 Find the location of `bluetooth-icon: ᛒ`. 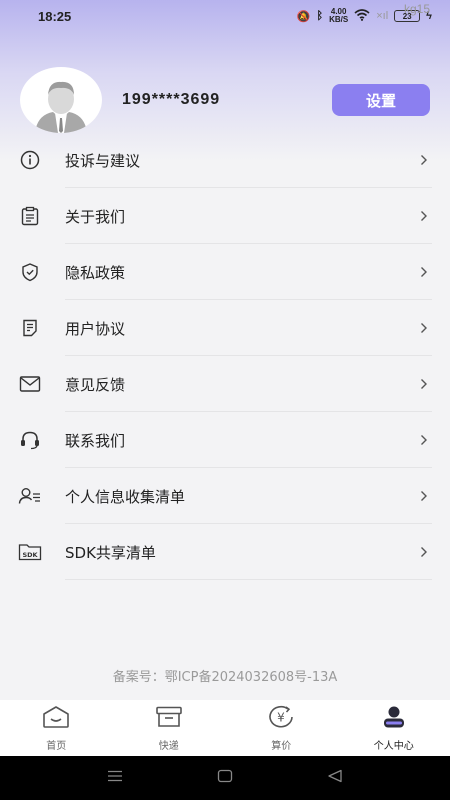

bluetooth-icon: ᛒ is located at coordinates (320, 16).